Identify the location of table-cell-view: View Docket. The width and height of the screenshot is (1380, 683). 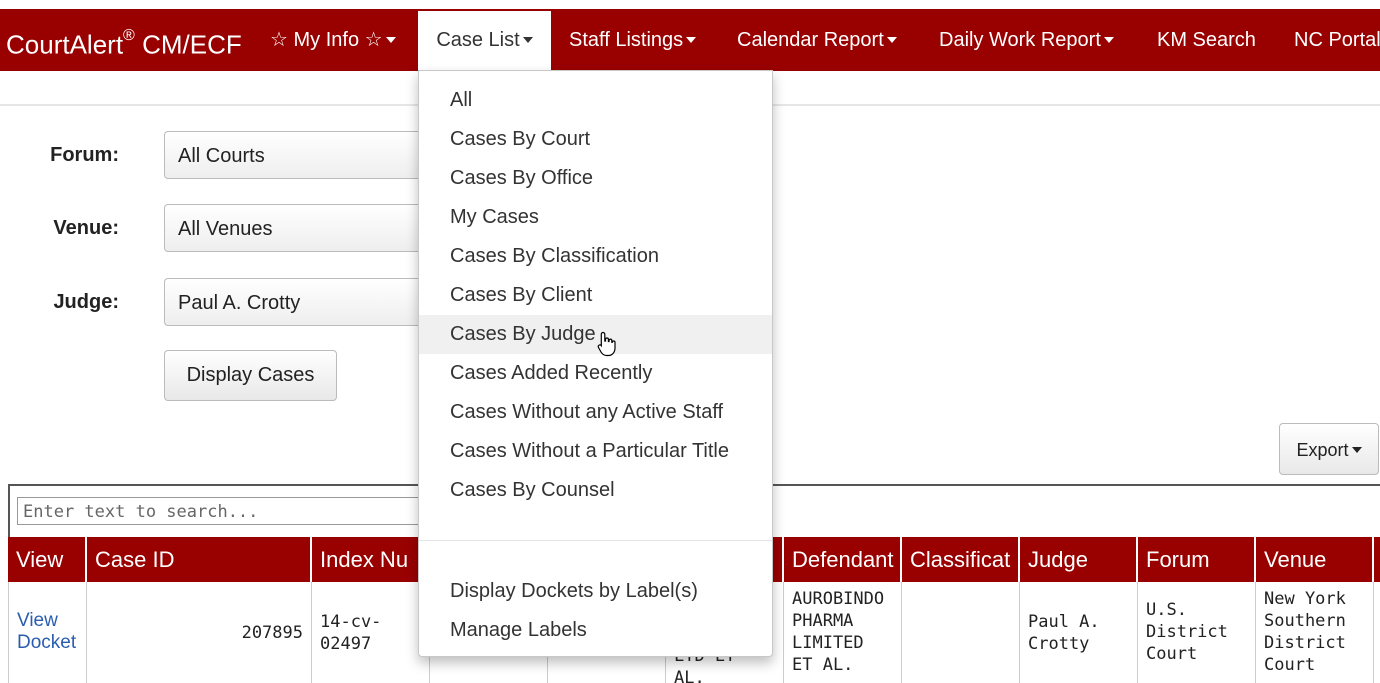
(47, 632).